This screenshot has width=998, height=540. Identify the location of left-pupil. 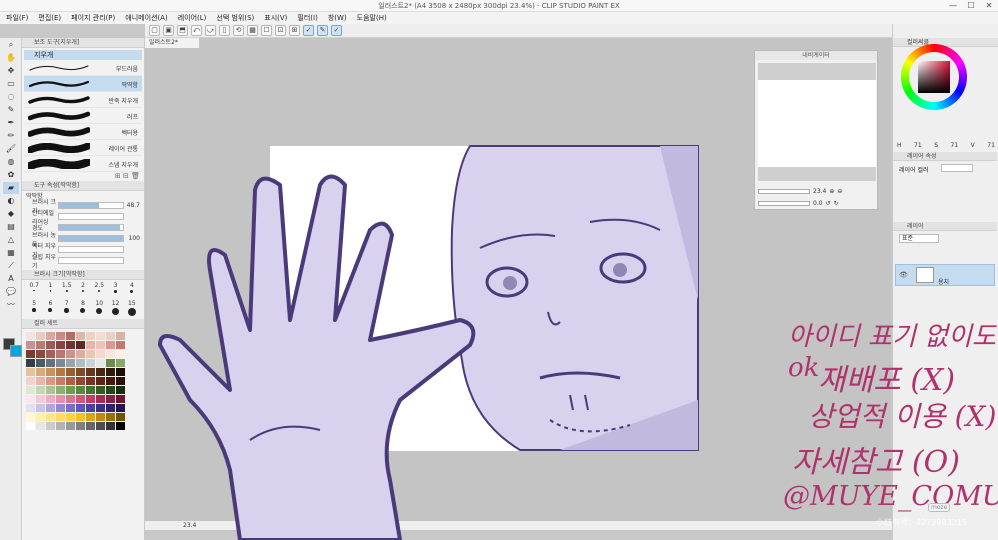
(510, 283).